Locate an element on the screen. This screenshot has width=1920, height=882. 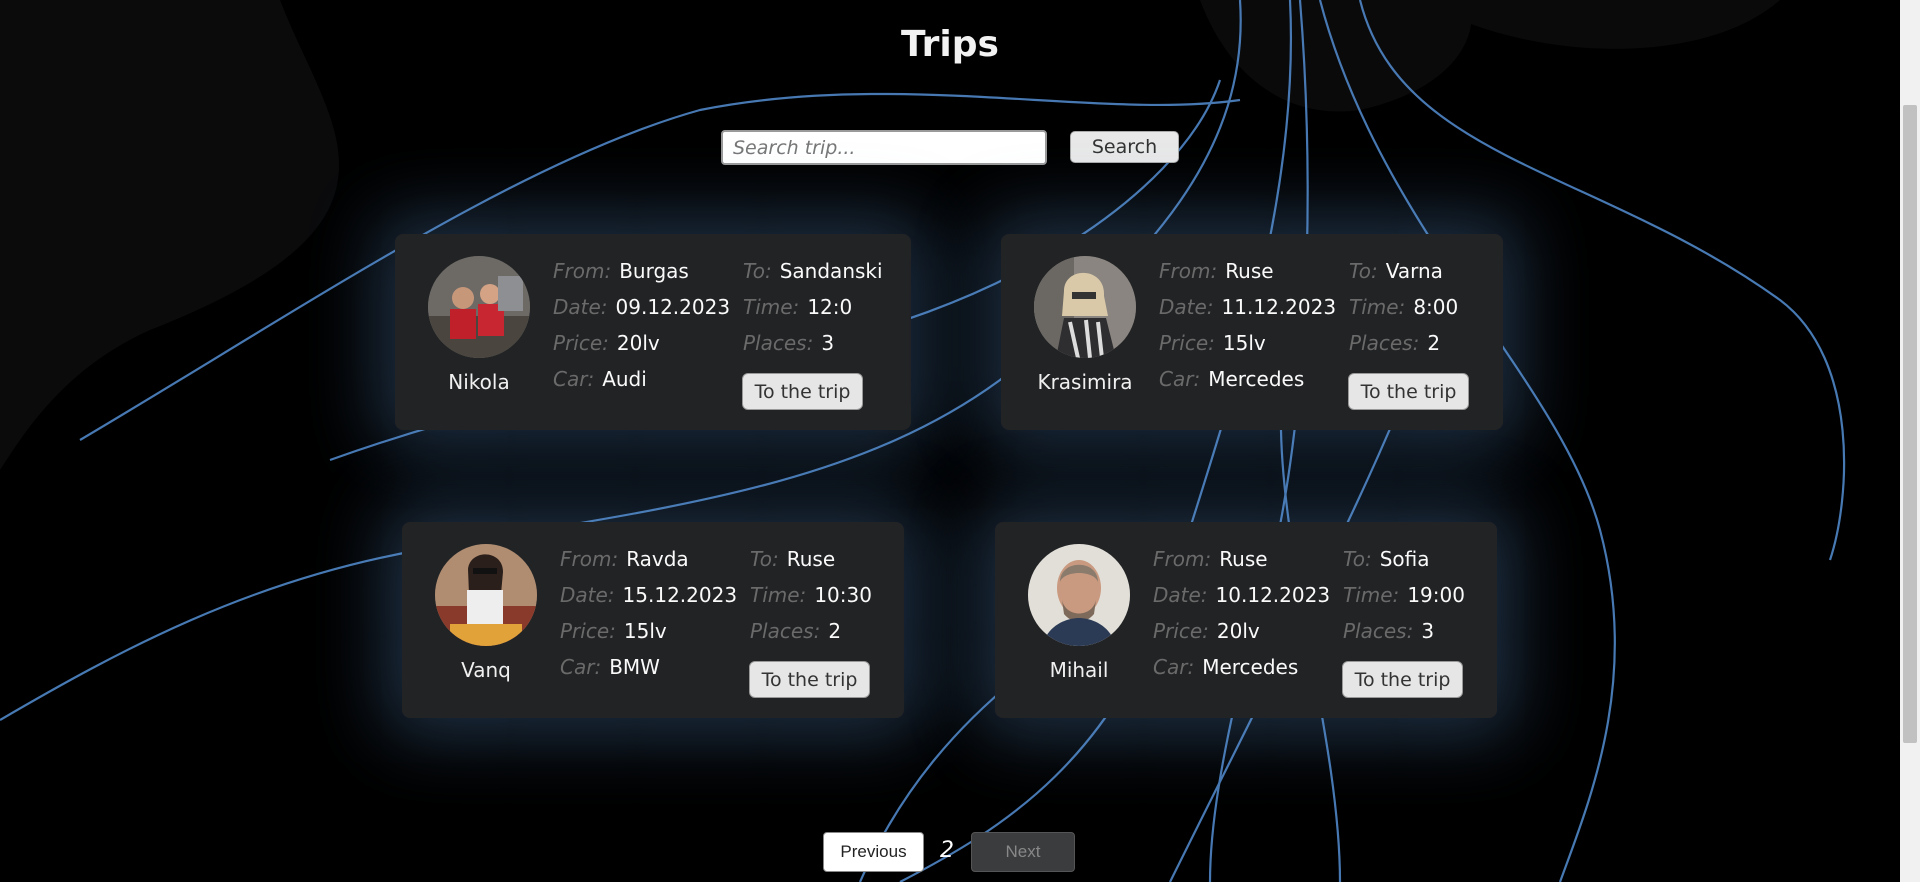
search-input is located at coordinates (884, 147).